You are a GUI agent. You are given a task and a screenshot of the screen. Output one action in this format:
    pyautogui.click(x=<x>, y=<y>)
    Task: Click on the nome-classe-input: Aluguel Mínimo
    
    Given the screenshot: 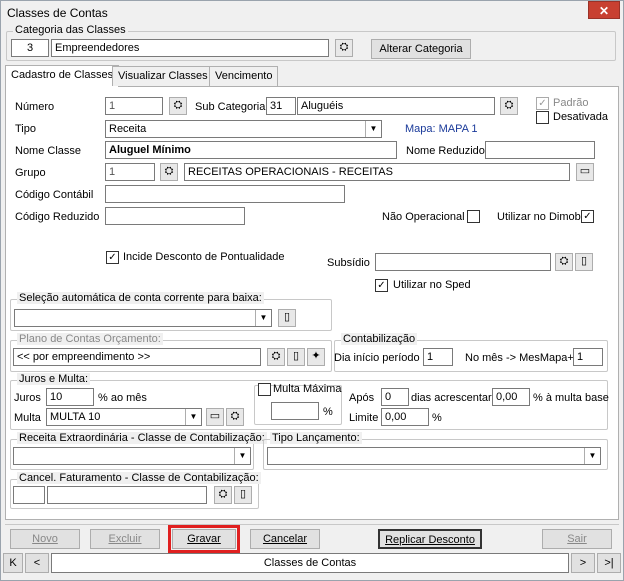 What is the action you would take?
    pyautogui.click(x=251, y=150)
    